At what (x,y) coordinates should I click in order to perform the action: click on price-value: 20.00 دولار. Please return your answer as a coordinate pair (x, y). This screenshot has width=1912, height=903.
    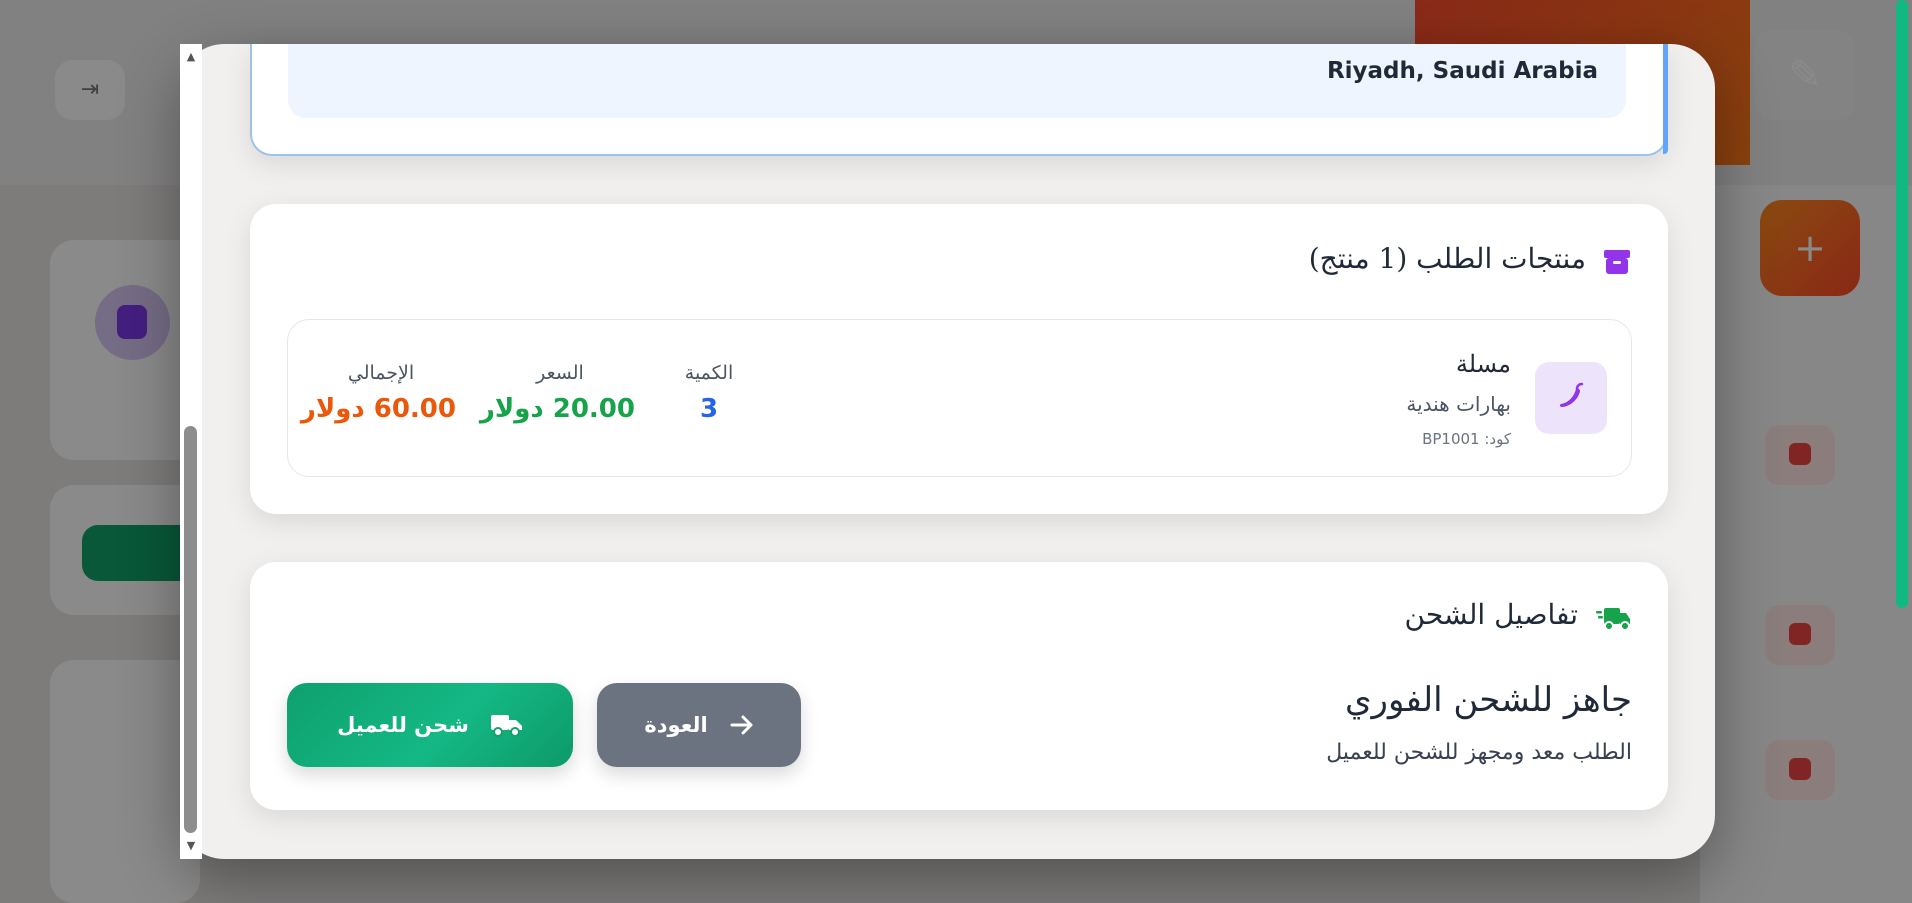
    Looking at the image, I should click on (557, 409).